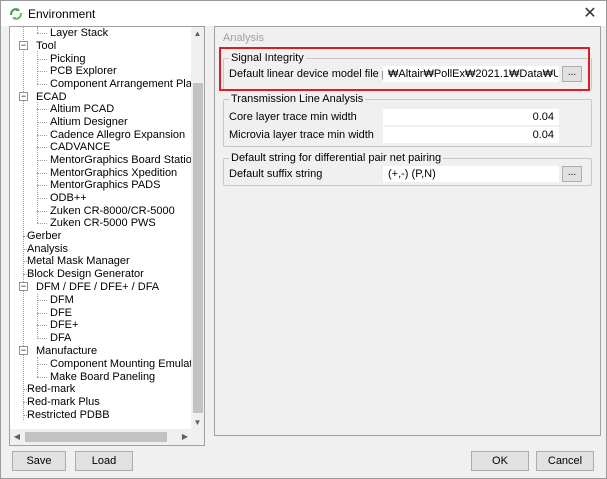  Describe the element at coordinates (63, 402) in the screenshot. I see `tree-item-red-mark-plus: Red-mark Plus` at that location.